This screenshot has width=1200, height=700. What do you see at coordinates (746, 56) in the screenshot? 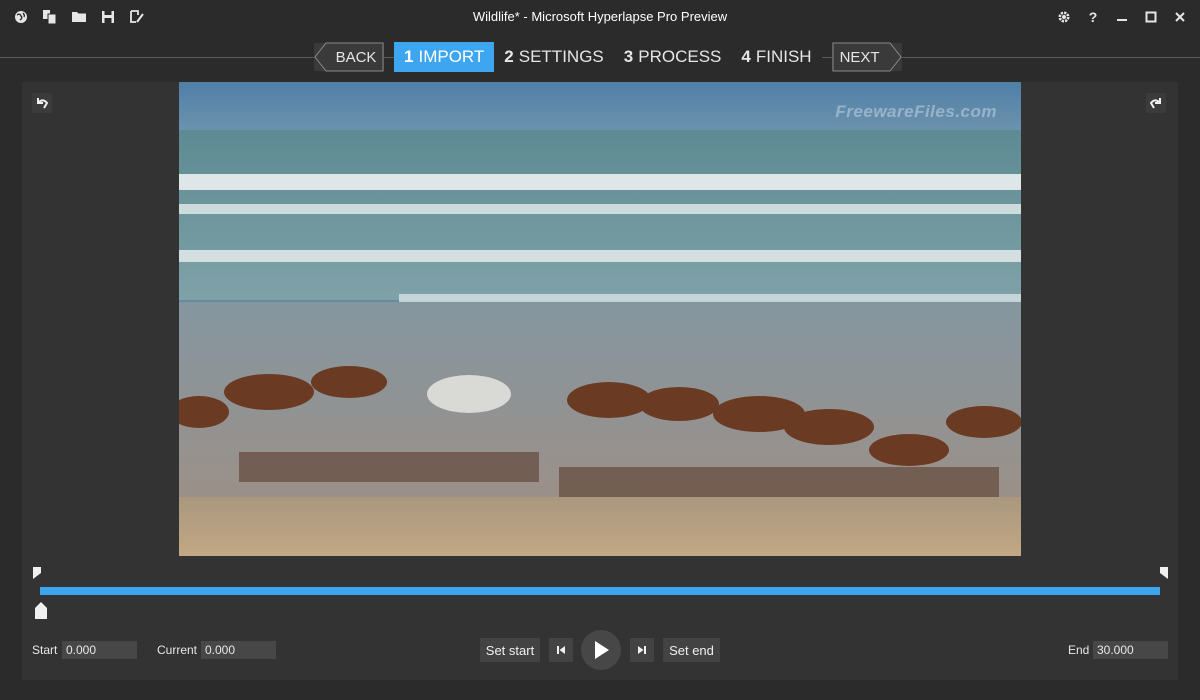
I see `step-number: 4` at bounding box center [746, 56].